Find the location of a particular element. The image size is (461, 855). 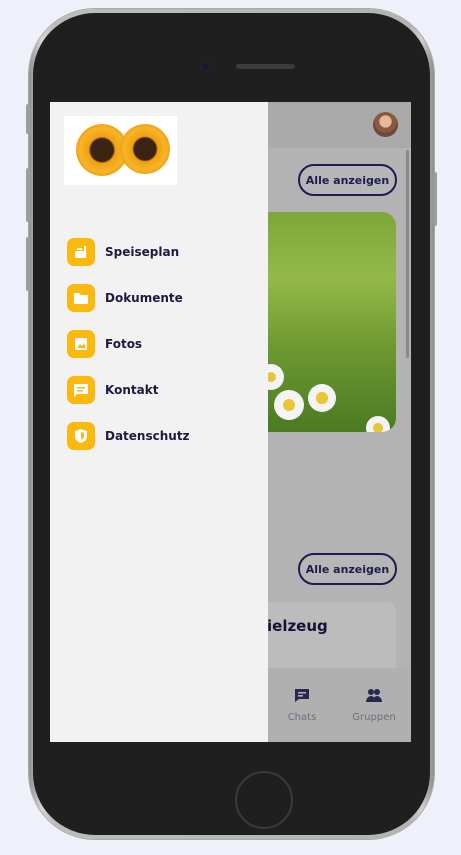

card-title: ielzeug is located at coordinates (297, 626).